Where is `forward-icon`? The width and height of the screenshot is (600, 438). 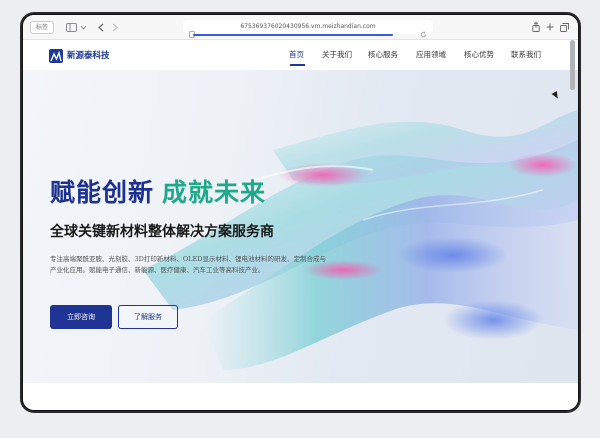
forward-icon is located at coordinates (115, 27).